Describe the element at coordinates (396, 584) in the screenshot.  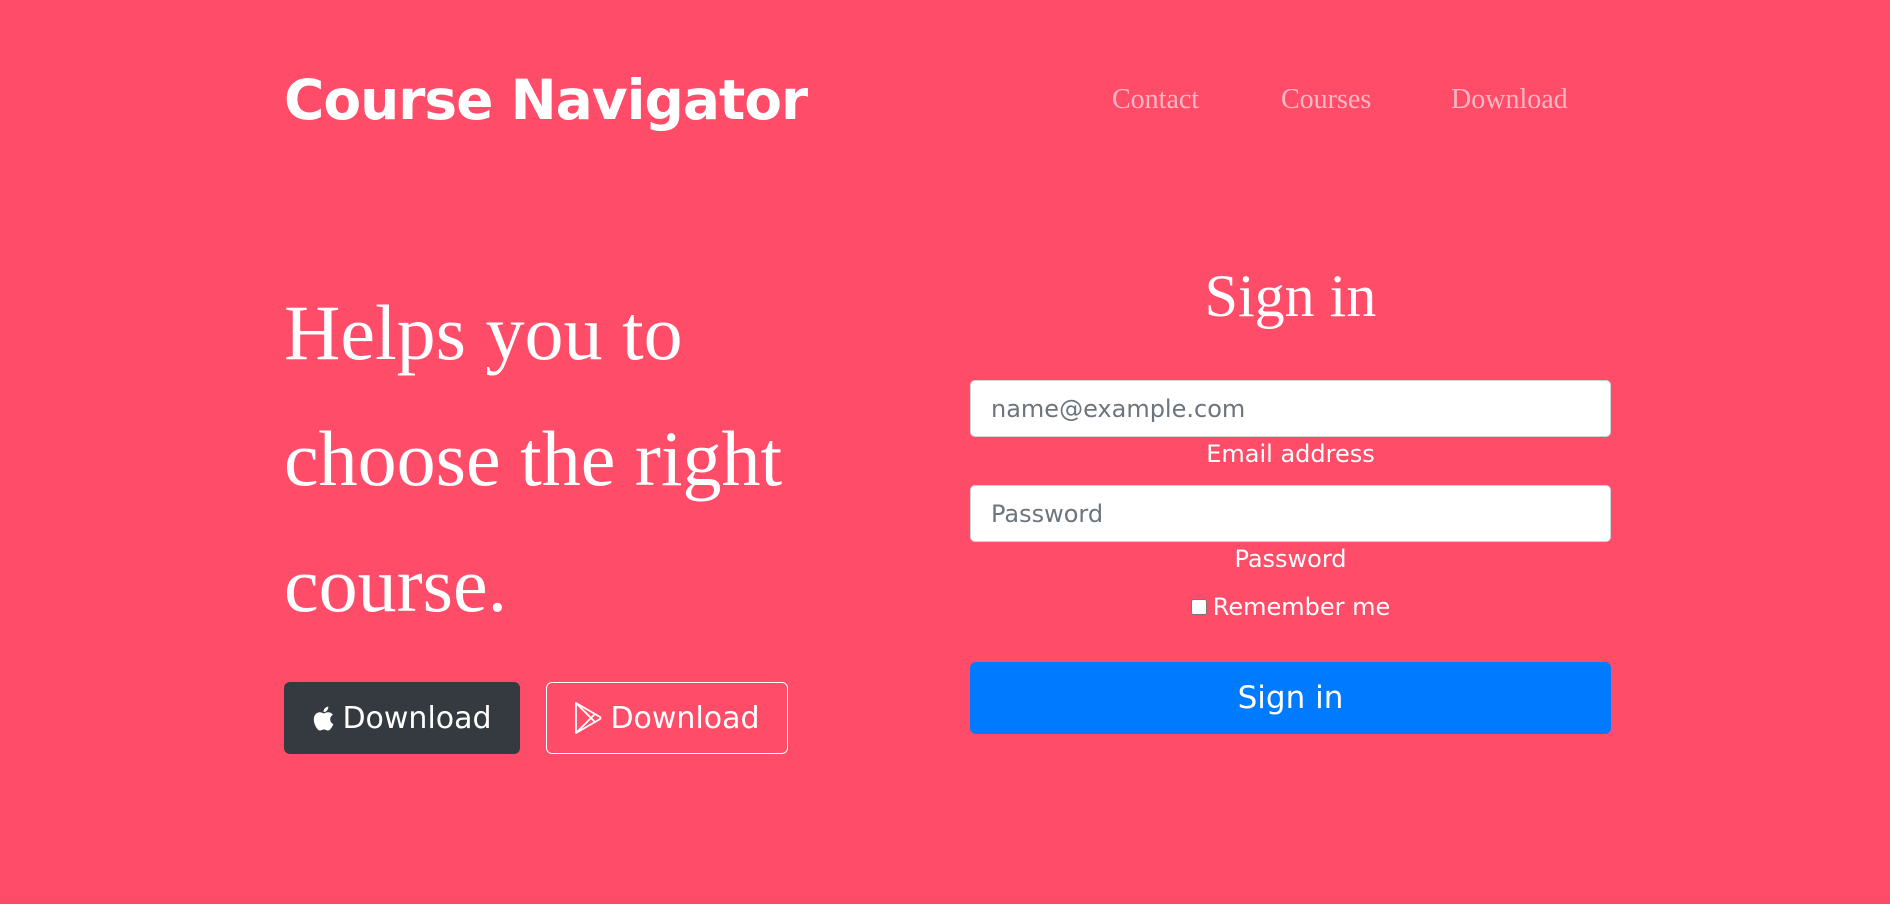
I see `hero-line-3: course.` at that location.